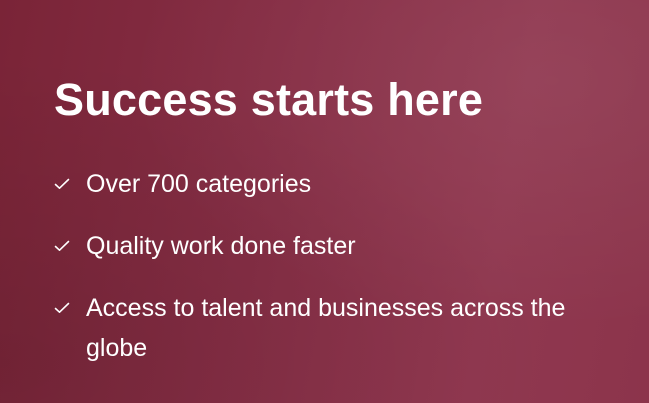 This screenshot has height=403, width=649. What do you see at coordinates (269, 99) in the screenshot?
I see `page-title: Success starts here` at bounding box center [269, 99].